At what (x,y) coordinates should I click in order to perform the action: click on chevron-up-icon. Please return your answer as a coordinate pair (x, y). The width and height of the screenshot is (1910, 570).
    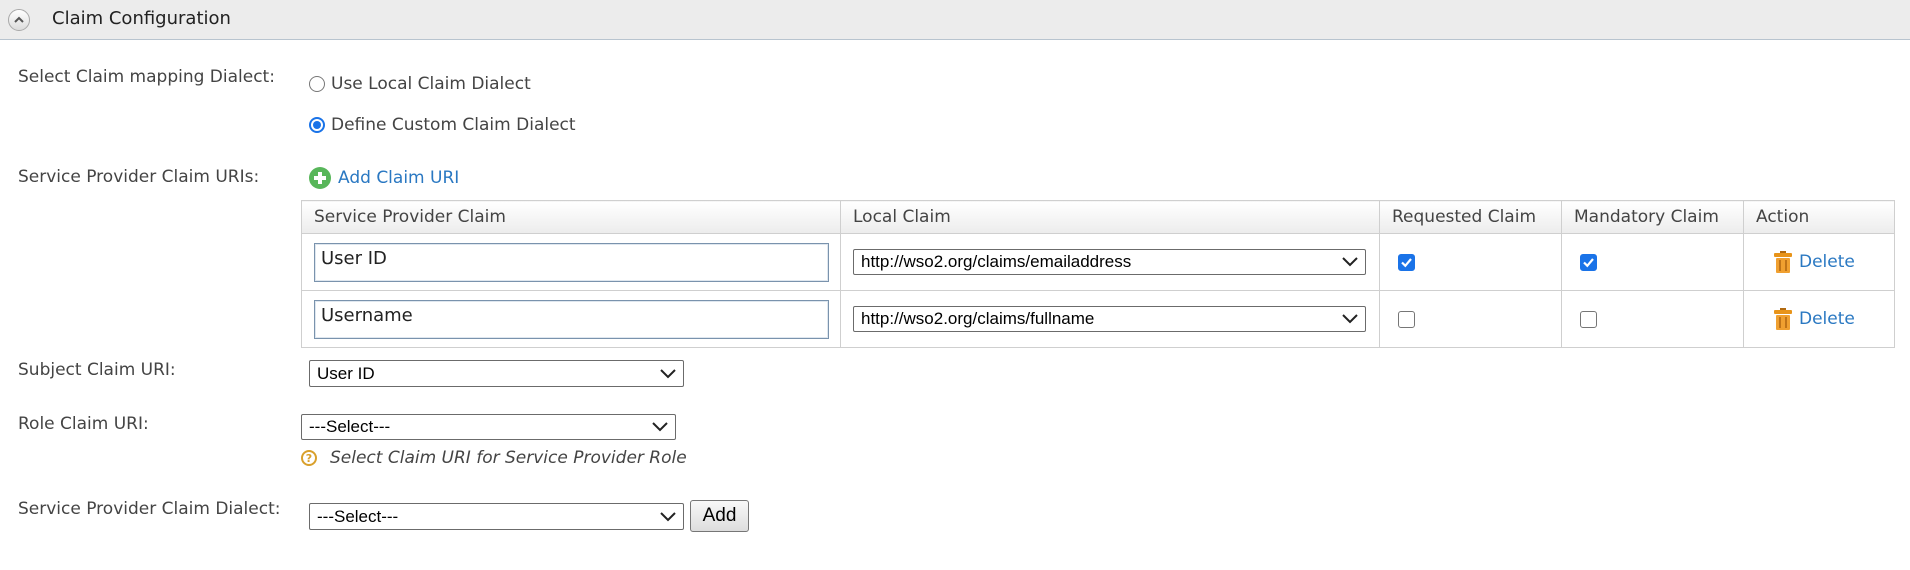
    Looking at the image, I should click on (19, 20).